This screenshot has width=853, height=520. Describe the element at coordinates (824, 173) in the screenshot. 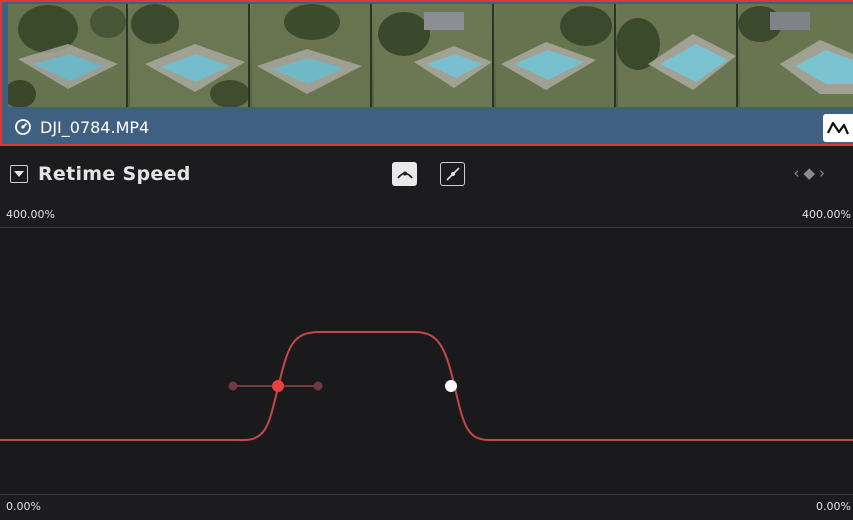

I see `chevron-right-icon: ›` at that location.